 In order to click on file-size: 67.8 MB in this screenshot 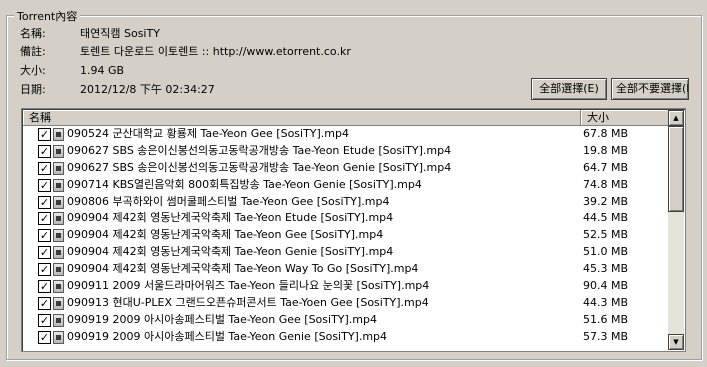, I will do `click(606, 133)`.